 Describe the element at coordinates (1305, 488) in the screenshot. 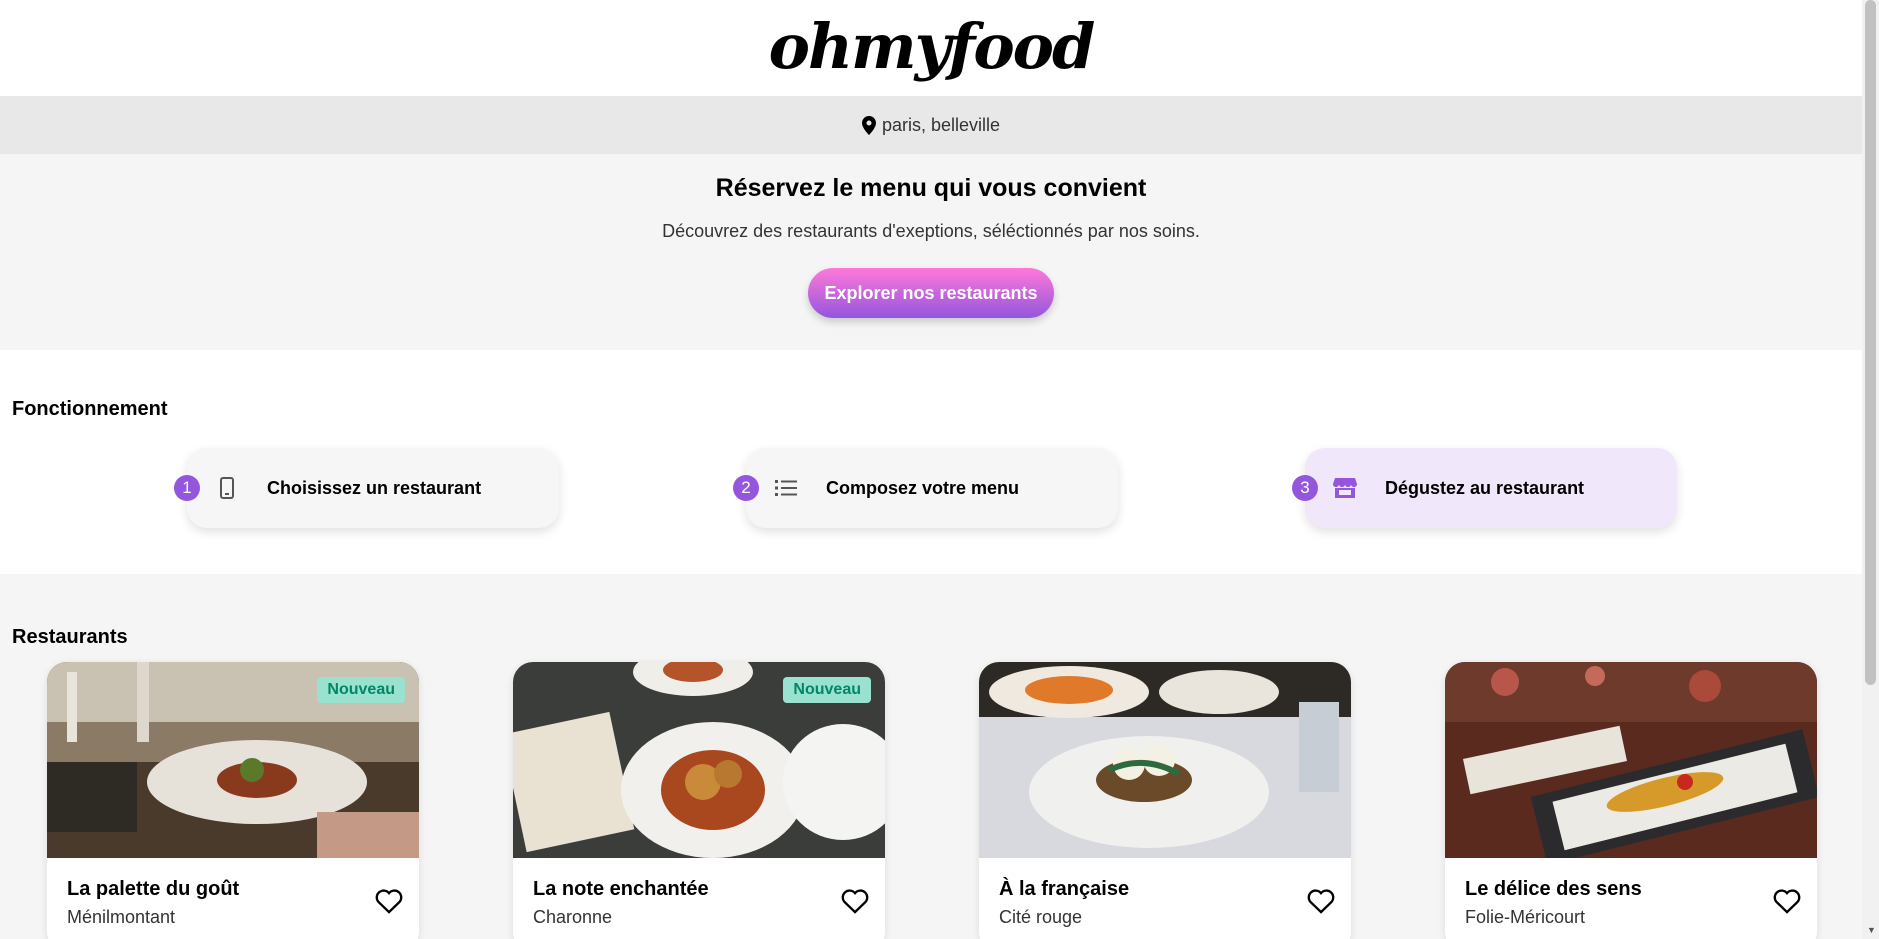

I see `step-number: 3` at that location.